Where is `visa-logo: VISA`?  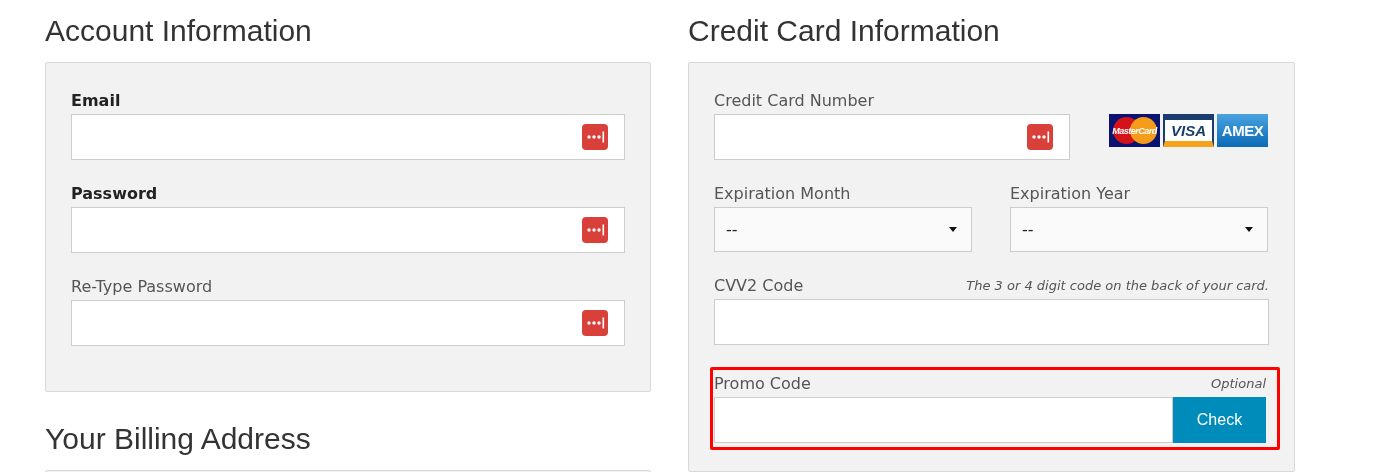
visa-logo: VISA is located at coordinates (1188, 130).